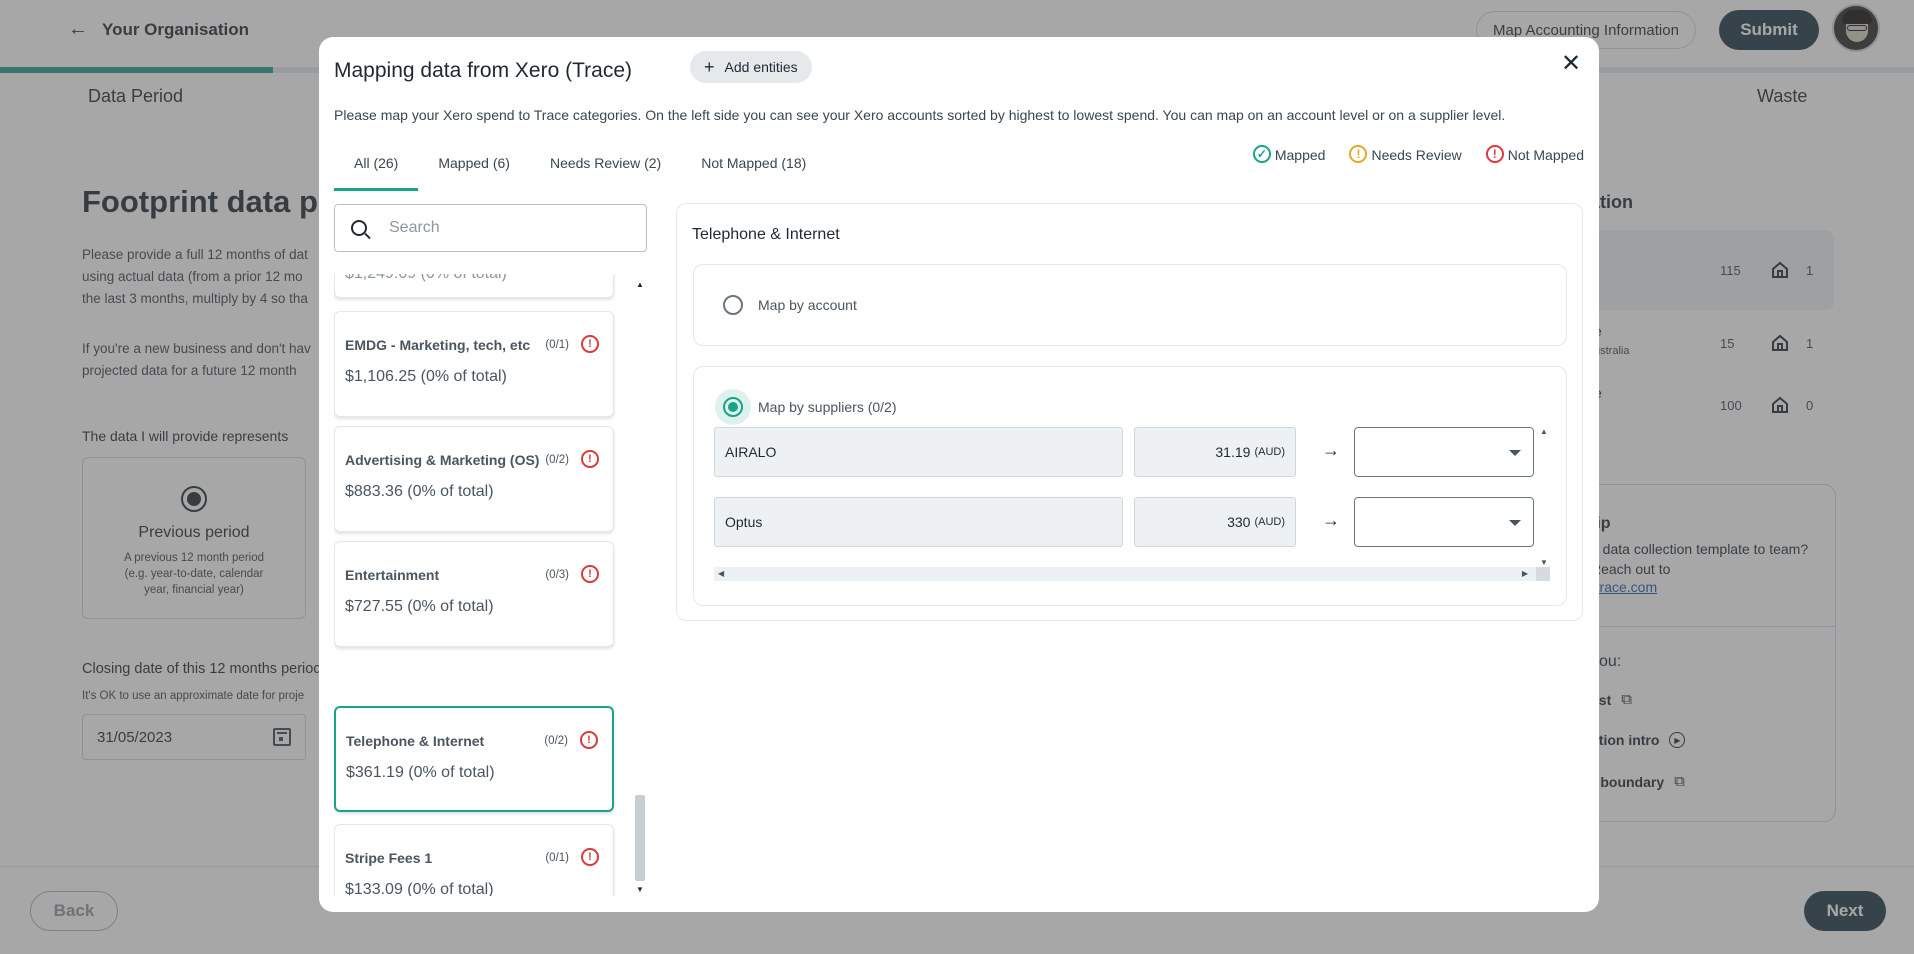 The width and height of the screenshot is (1914, 954). What do you see at coordinates (426, 278) in the screenshot?
I see `account-amount: $1,249.09 (0% of total)` at bounding box center [426, 278].